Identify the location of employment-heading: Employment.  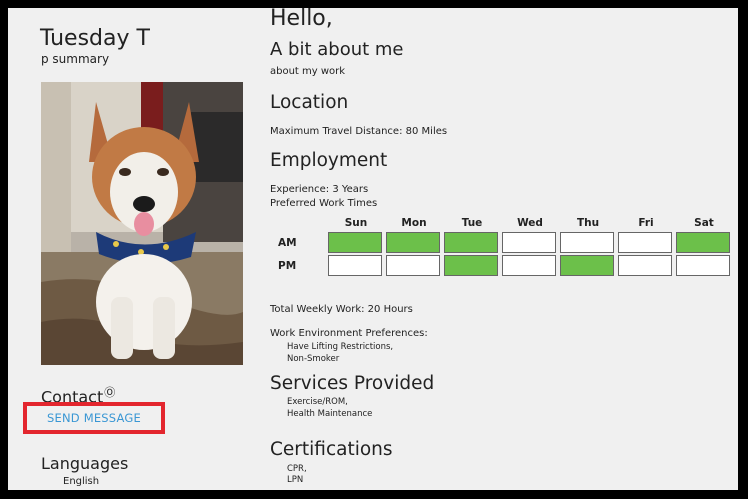
(329, 160).